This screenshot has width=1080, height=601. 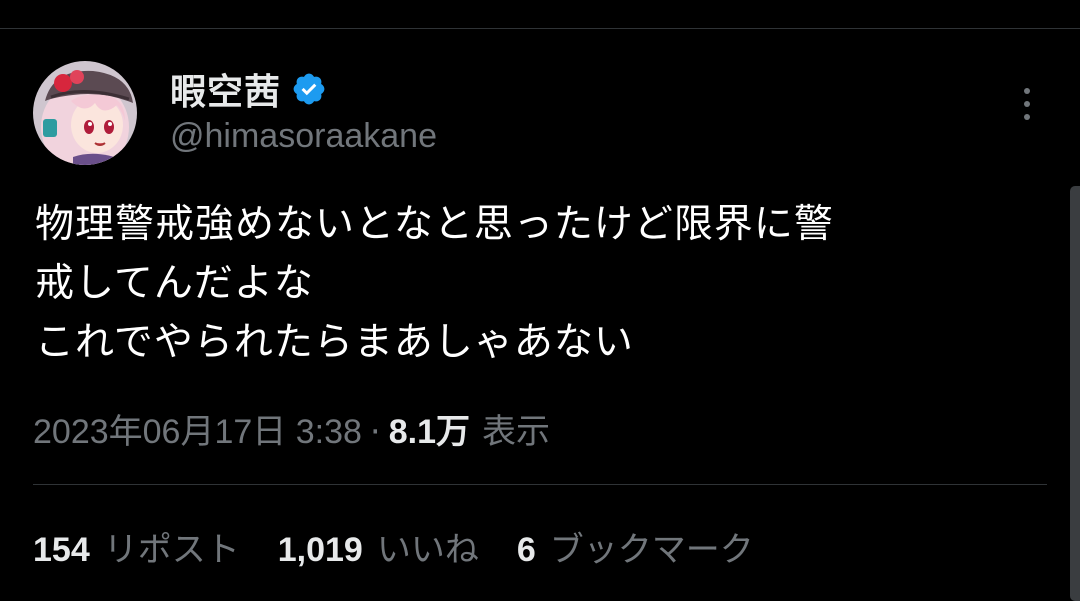 I want to click on avatar, so click(x=85, y=113).